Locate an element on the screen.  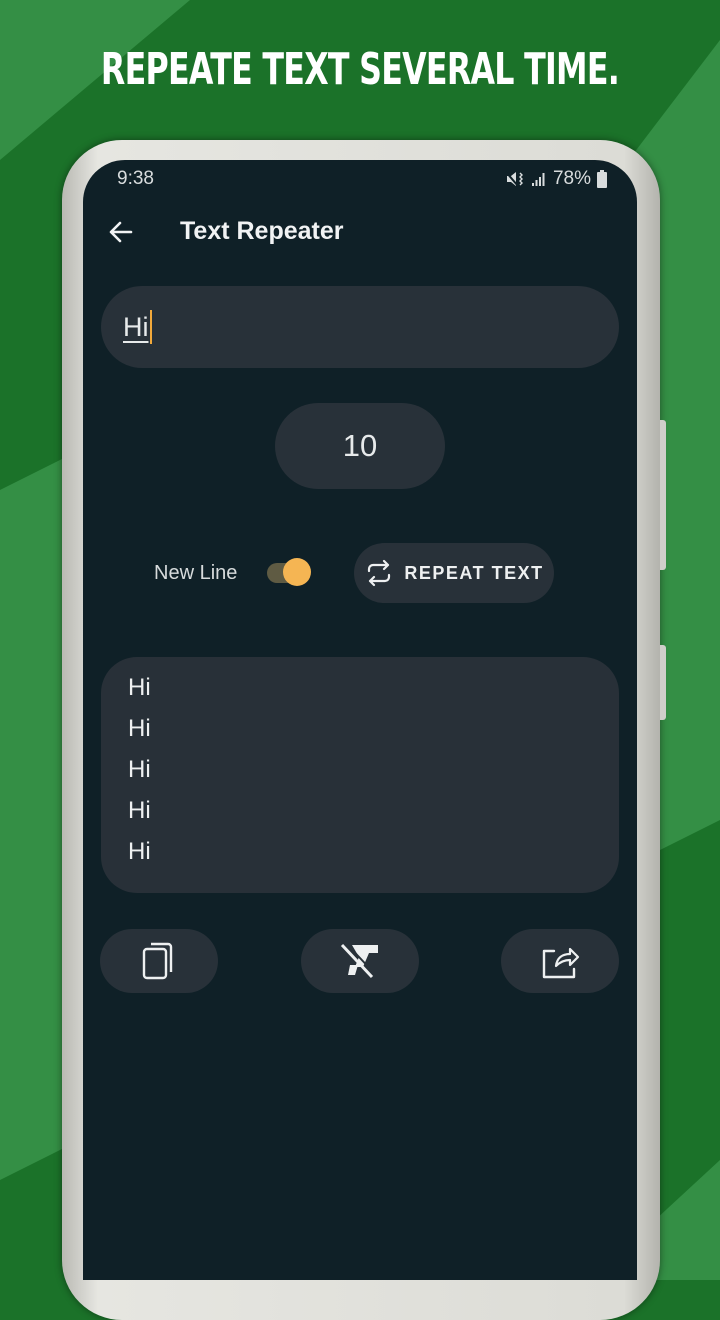
output-text-area: Hi Hi Hi Hi Hi is located at coordinates (360, 775).